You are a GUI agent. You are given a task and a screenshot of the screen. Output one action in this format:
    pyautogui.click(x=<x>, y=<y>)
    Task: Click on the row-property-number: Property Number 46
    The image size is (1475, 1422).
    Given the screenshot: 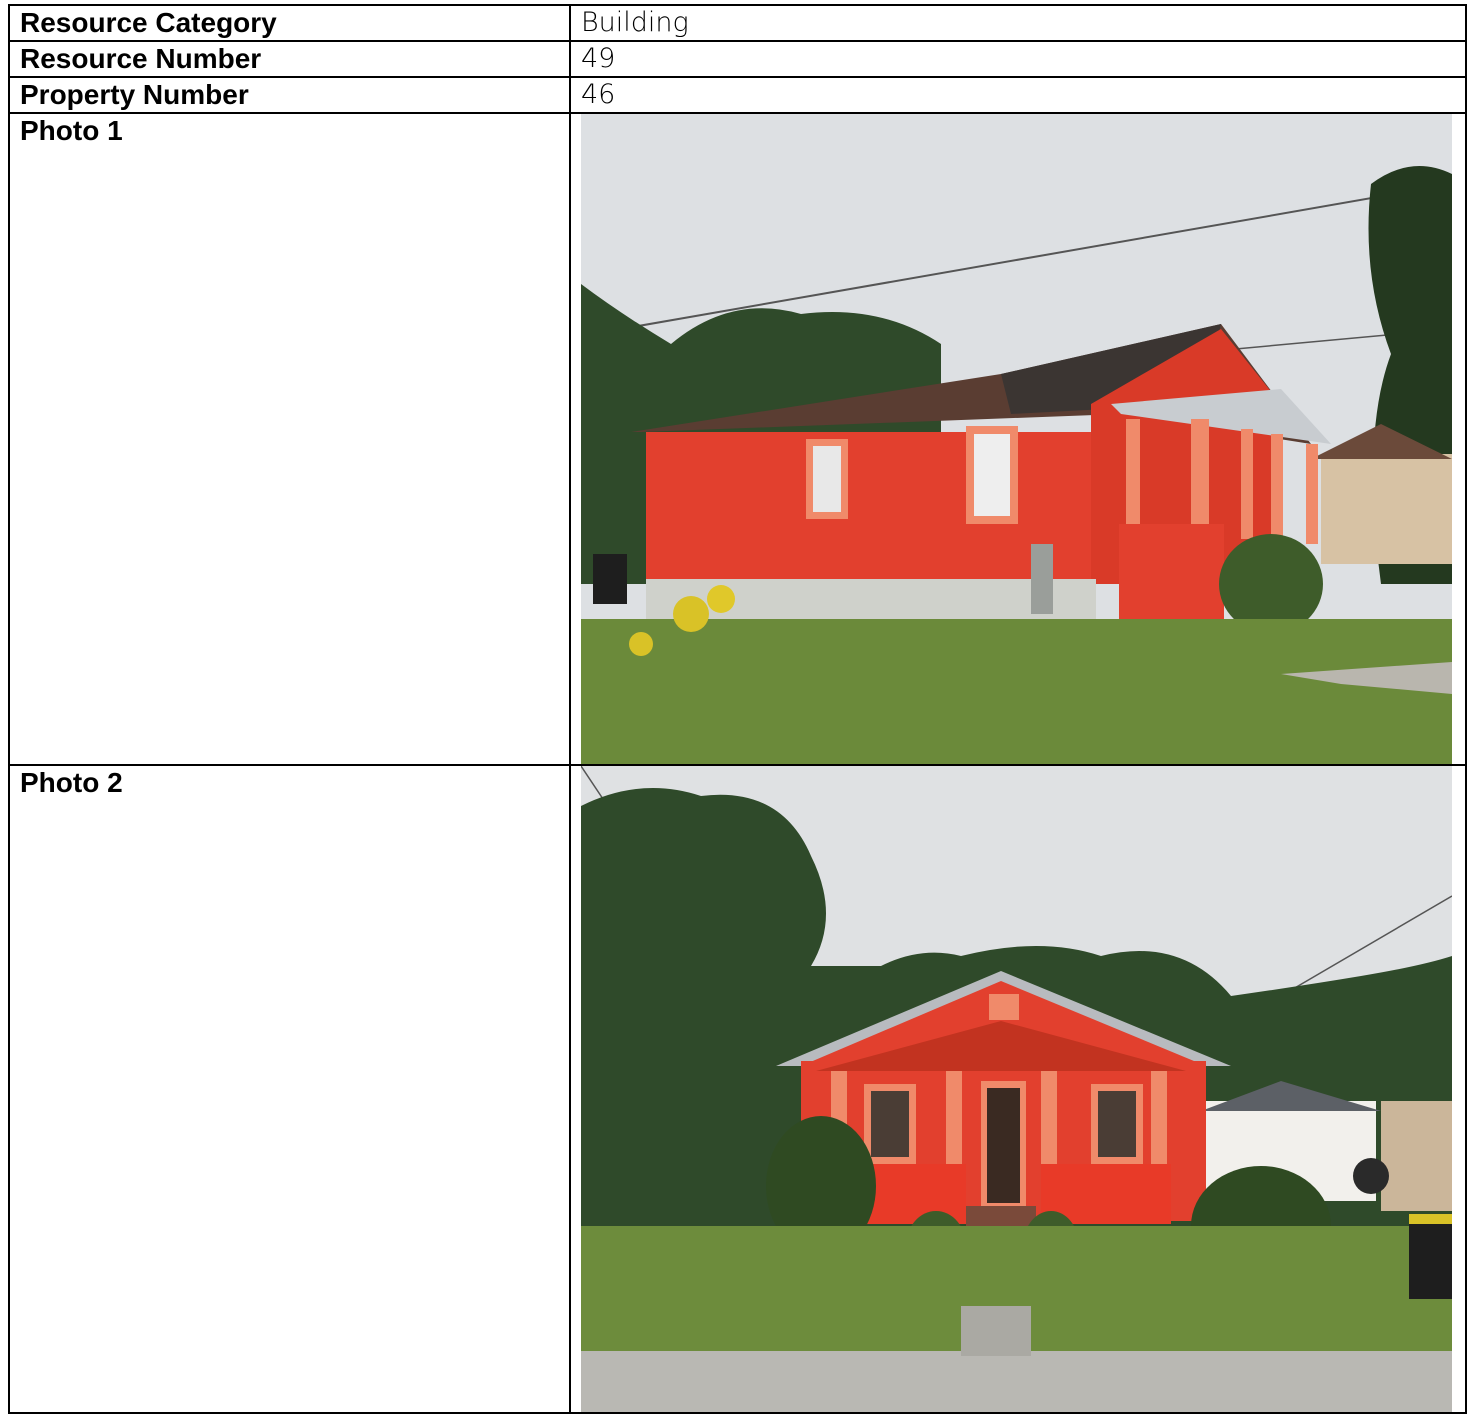 What is the action you would take?
    pyautogui.click(x=737, y=95)
    